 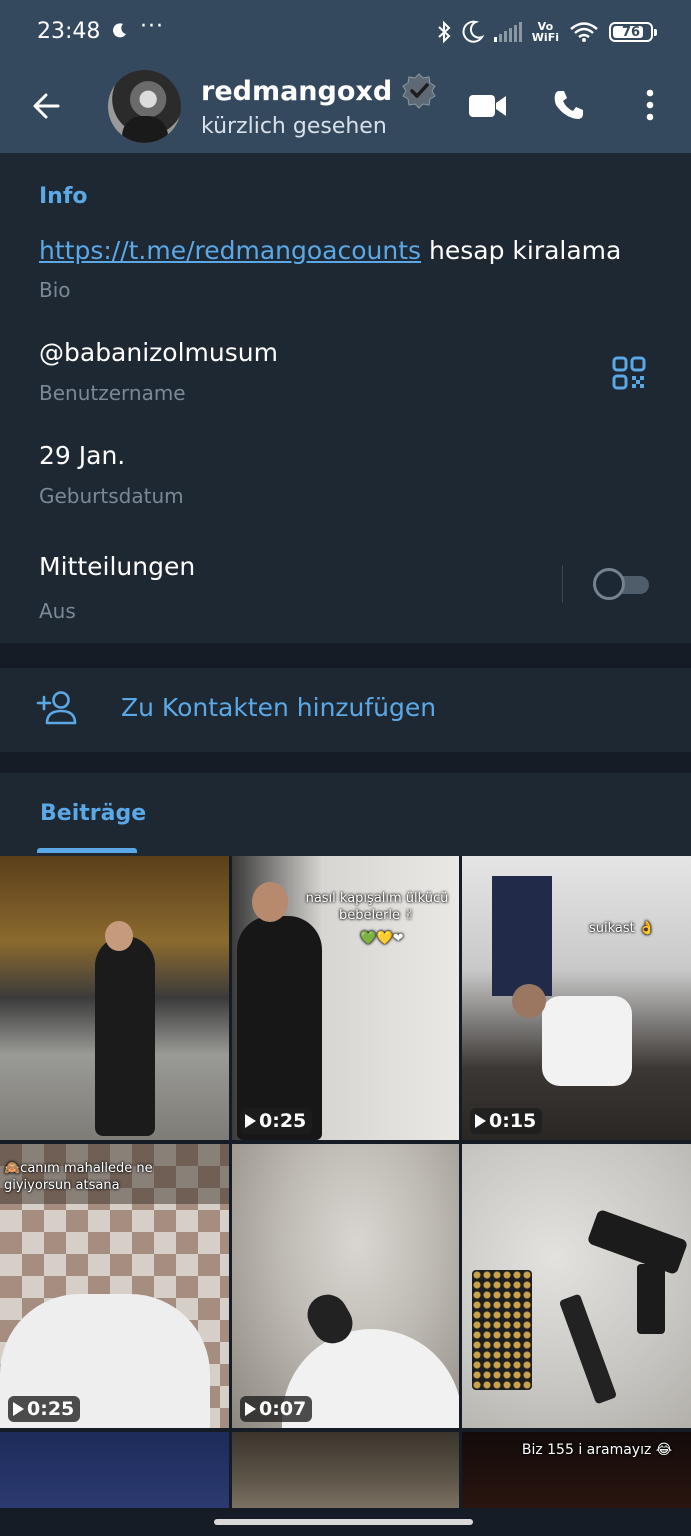 What do you see at coordinates (419, 91) in the screenshot?
I see `verified-badge-icon` at bounding box center [419, 91].